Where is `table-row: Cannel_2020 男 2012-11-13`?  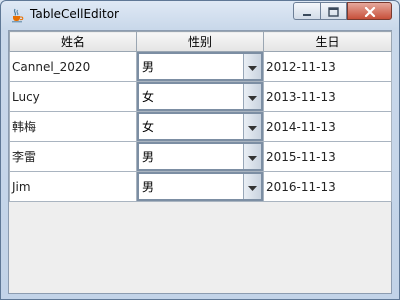
table-row: Cannel_2020 男 2012-11-13 is located at coordinates (200, 66).